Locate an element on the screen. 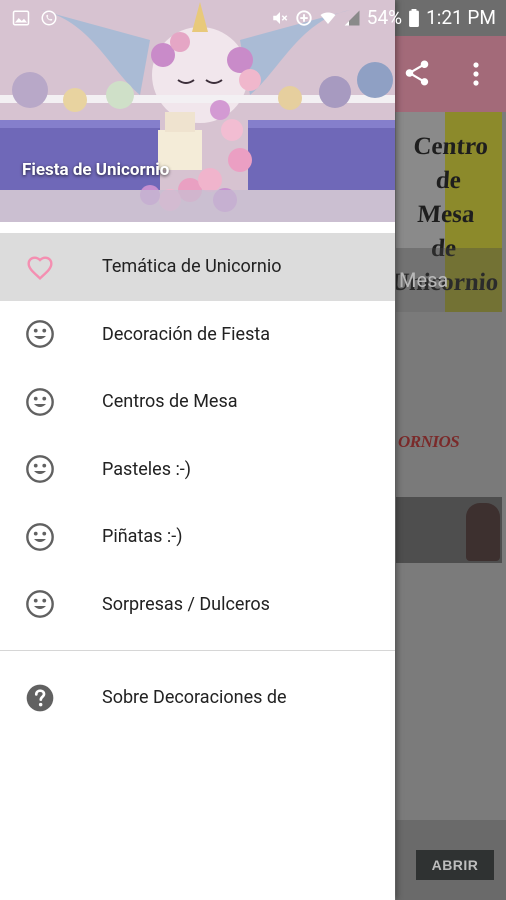  wifi-icon is located at coordinates (328, 17).